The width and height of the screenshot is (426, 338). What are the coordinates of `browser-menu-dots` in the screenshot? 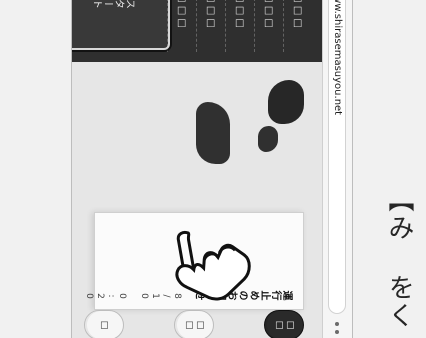 It's located at (337, 330).